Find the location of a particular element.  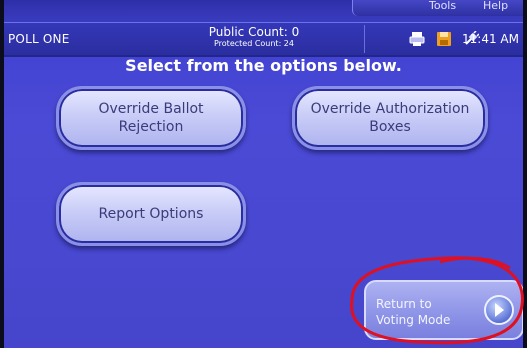

report-options-button: Report Options is located at coordinates (151, 214).